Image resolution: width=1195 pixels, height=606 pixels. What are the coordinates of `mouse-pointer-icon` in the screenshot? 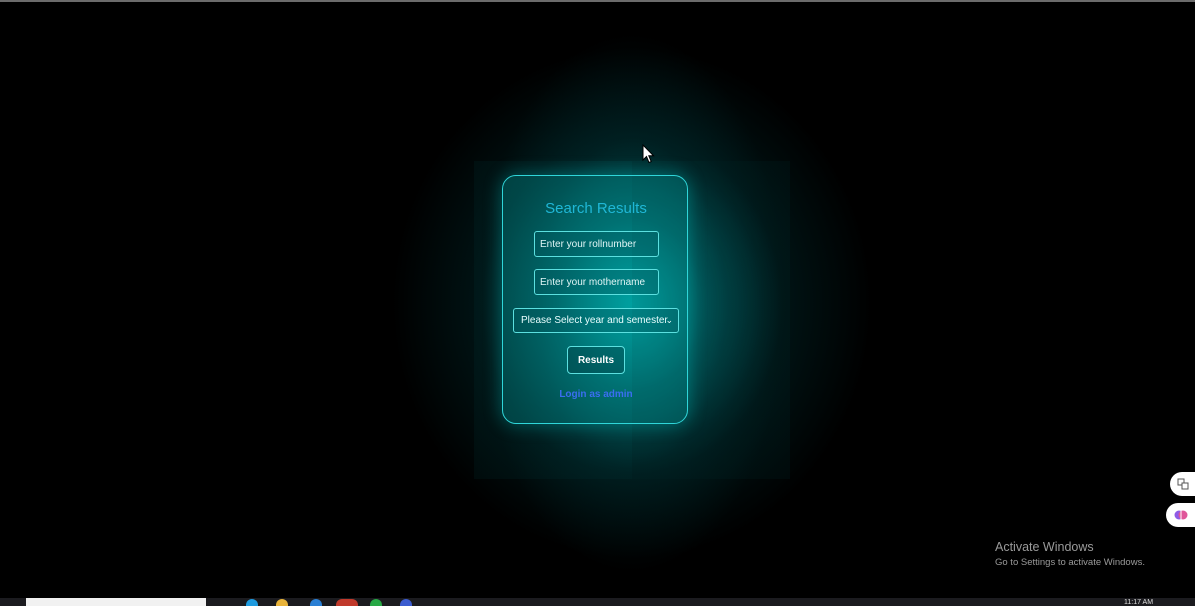 It's located at (648, 154).